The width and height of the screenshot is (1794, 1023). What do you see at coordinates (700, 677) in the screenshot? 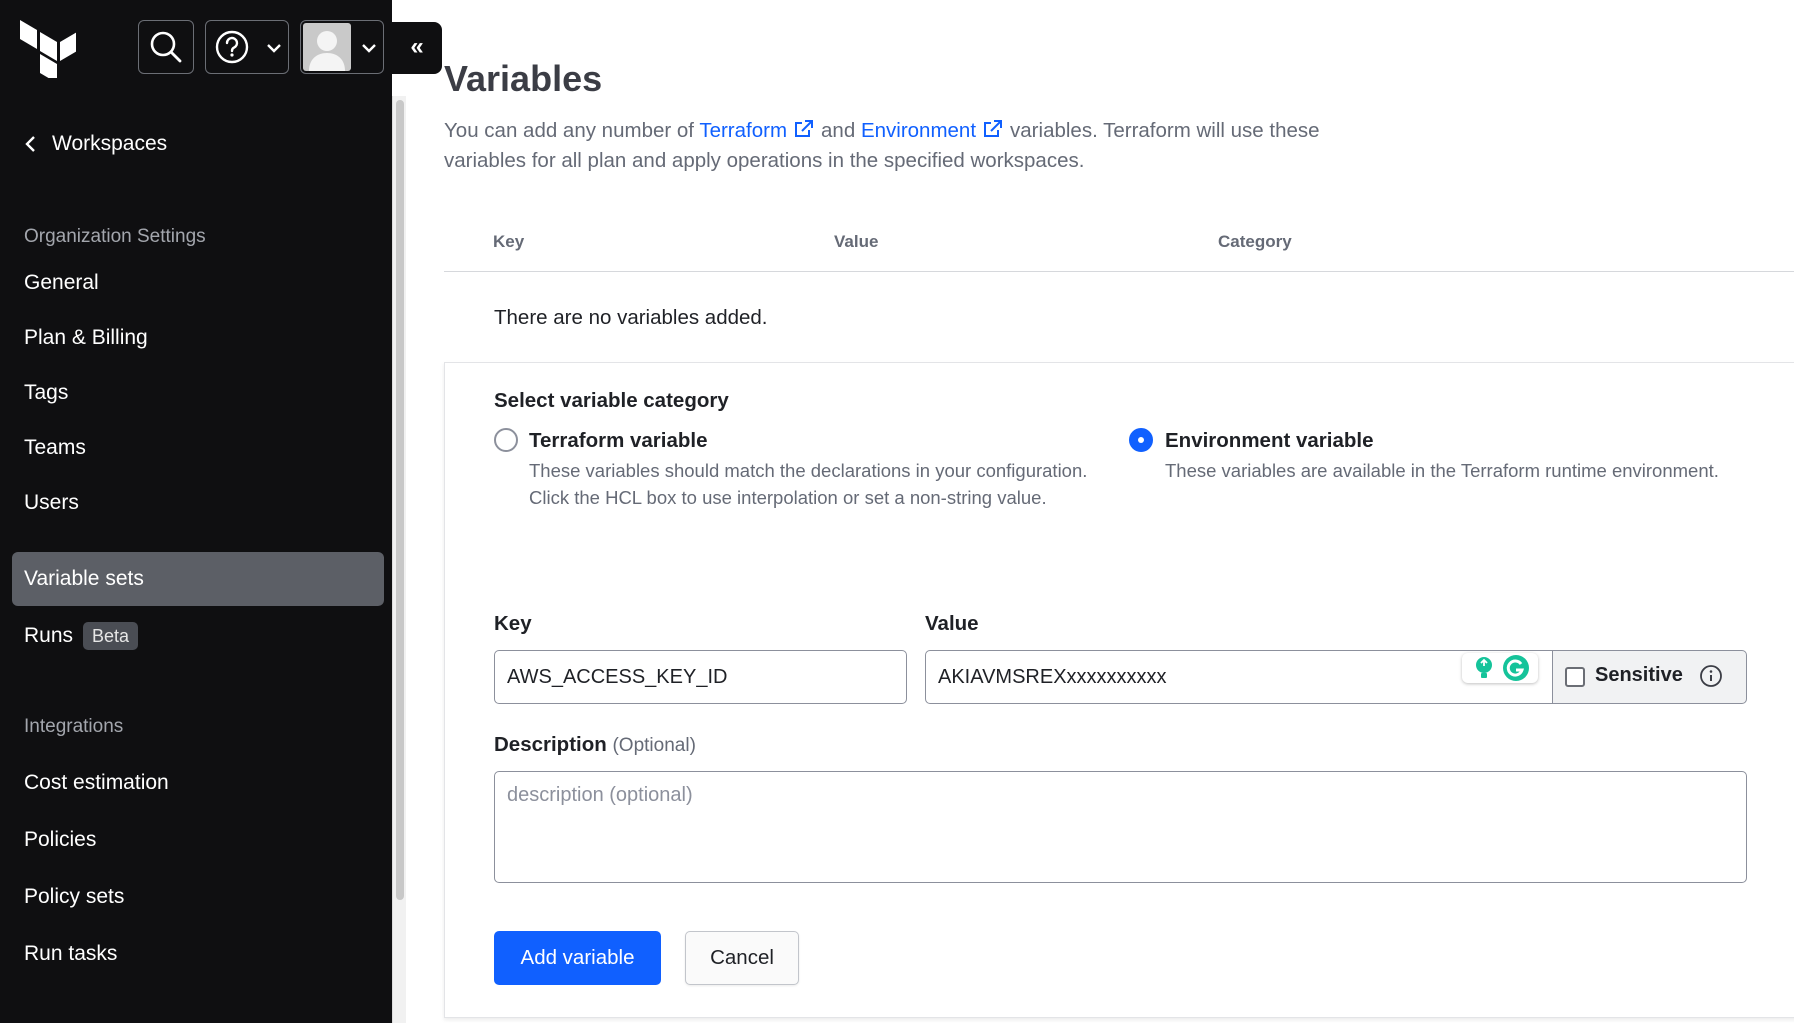
I see `key-input: AWS_ACCESS_KEY_ID` at bounding box center [700, 677].